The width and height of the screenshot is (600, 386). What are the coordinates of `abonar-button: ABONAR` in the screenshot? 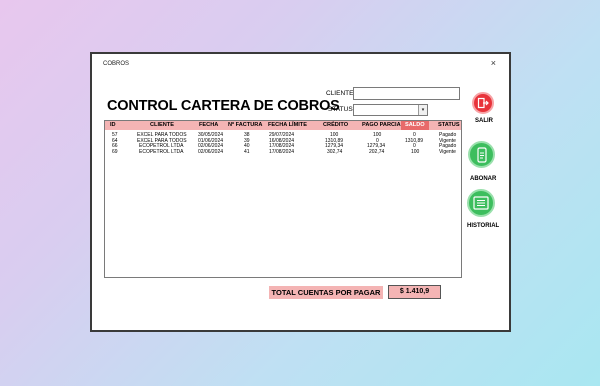 It's located at (482, 161).